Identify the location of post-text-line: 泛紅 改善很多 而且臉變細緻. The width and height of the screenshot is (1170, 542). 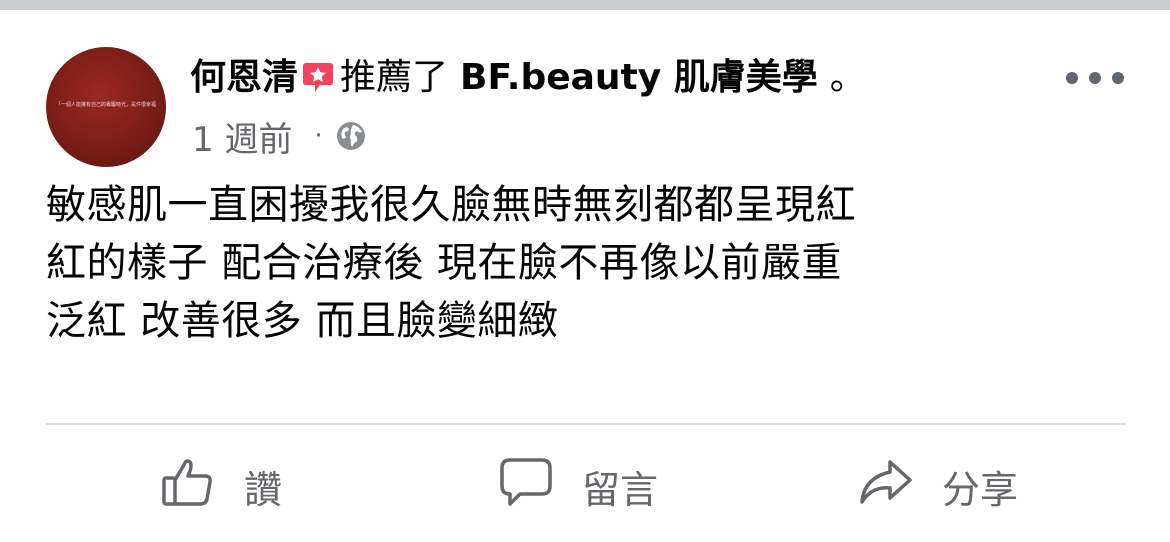
(302, 321).